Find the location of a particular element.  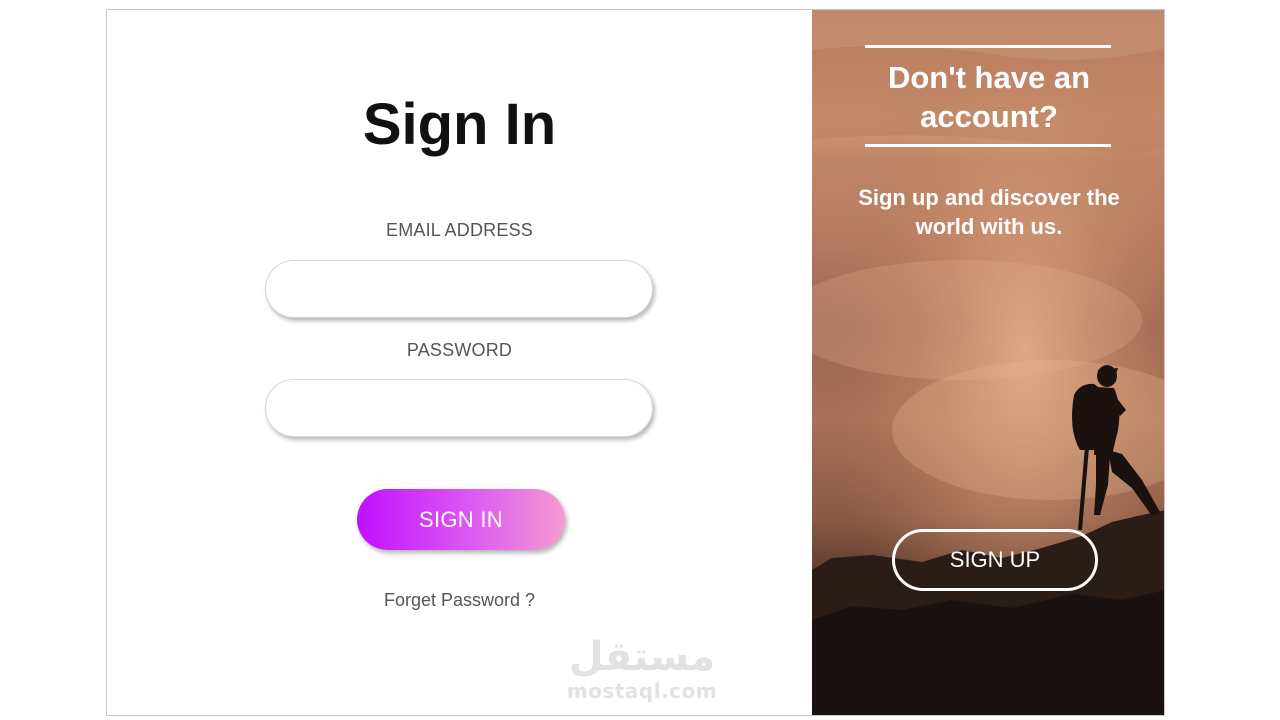

signup-button: SIGN UP is located at coordinates (995, 560).